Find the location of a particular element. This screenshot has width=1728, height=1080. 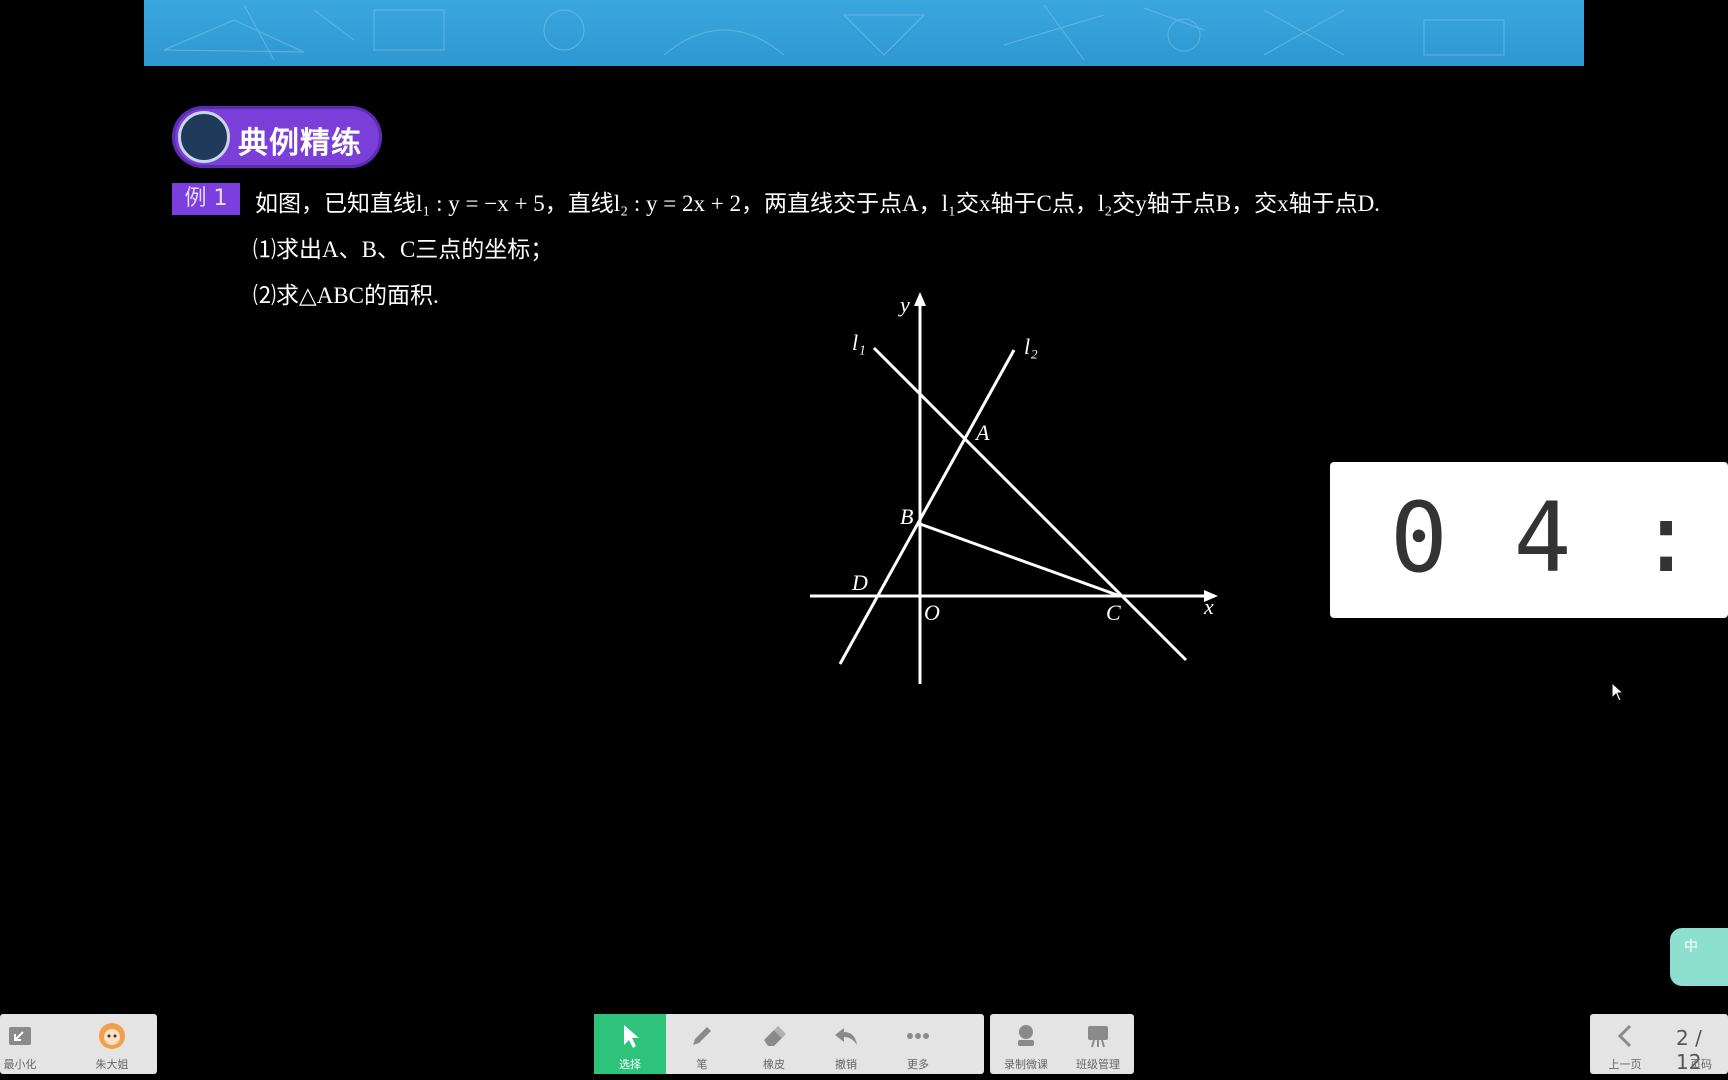

extra-toolbar: 录制微课 班级管理 is located at coordinates (1062, 1044).